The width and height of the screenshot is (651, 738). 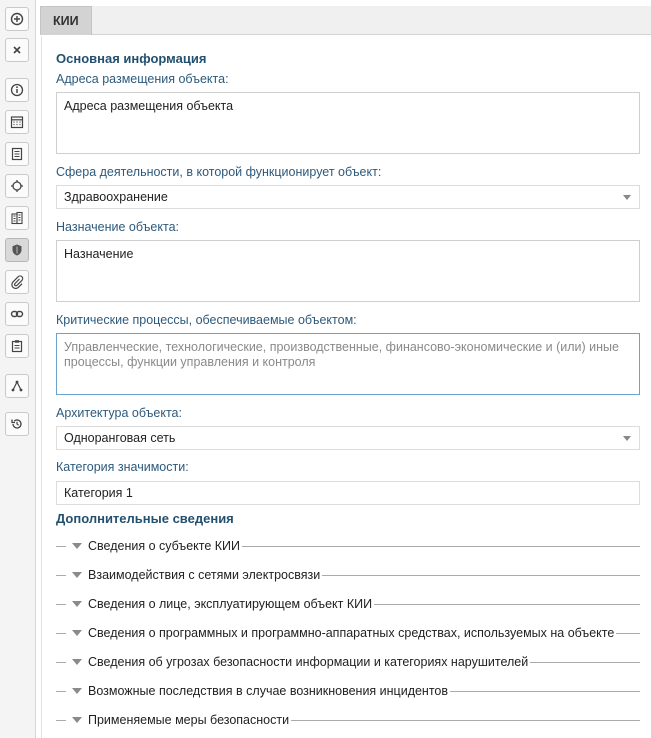 I want to click on document-button, so click(x=17, y=154).